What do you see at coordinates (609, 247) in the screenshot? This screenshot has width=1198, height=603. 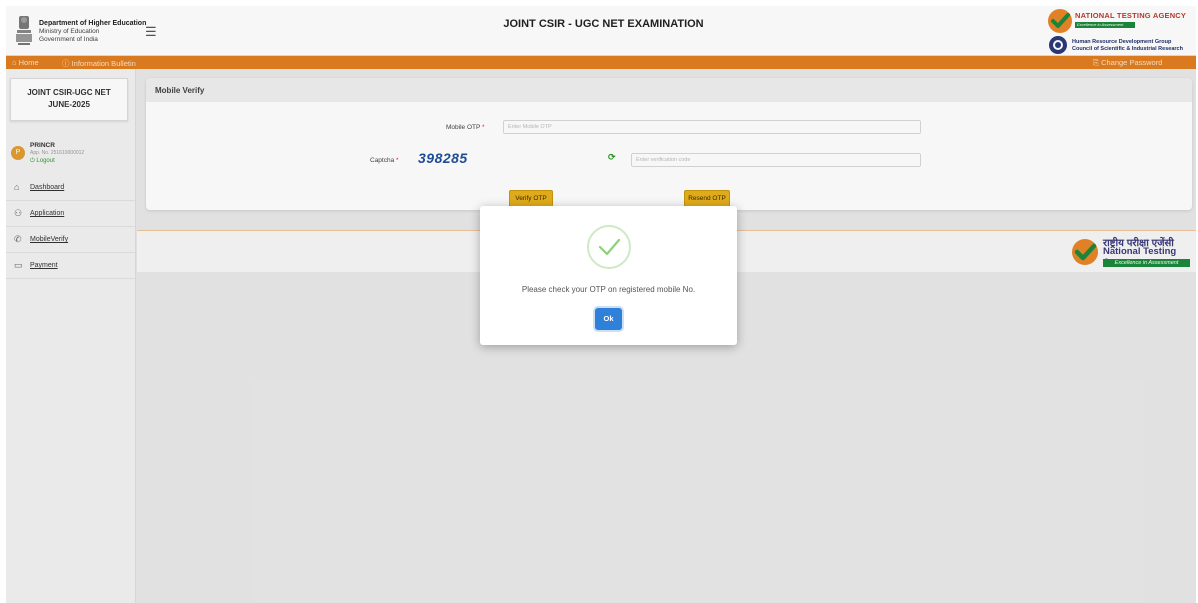 I see `check-circle-icon` at bounding box center [609, 247].